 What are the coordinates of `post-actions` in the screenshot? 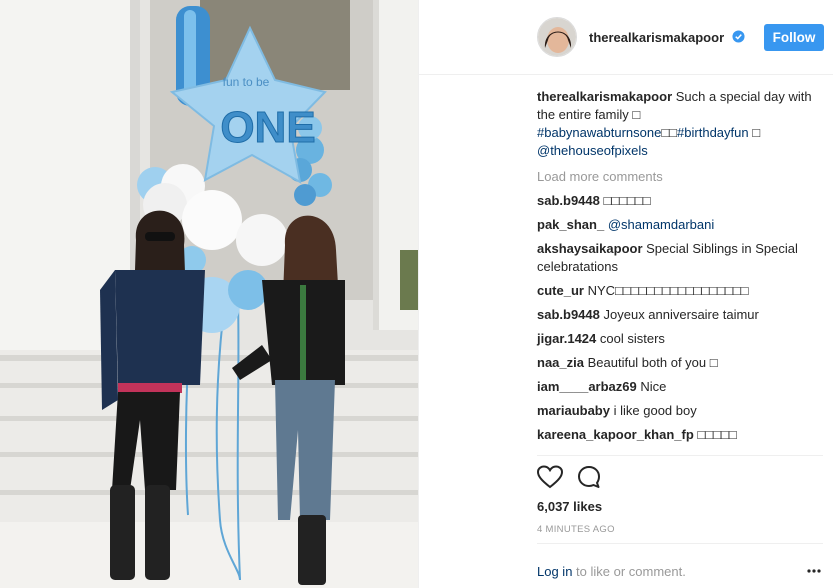 It's located at (587, 477).